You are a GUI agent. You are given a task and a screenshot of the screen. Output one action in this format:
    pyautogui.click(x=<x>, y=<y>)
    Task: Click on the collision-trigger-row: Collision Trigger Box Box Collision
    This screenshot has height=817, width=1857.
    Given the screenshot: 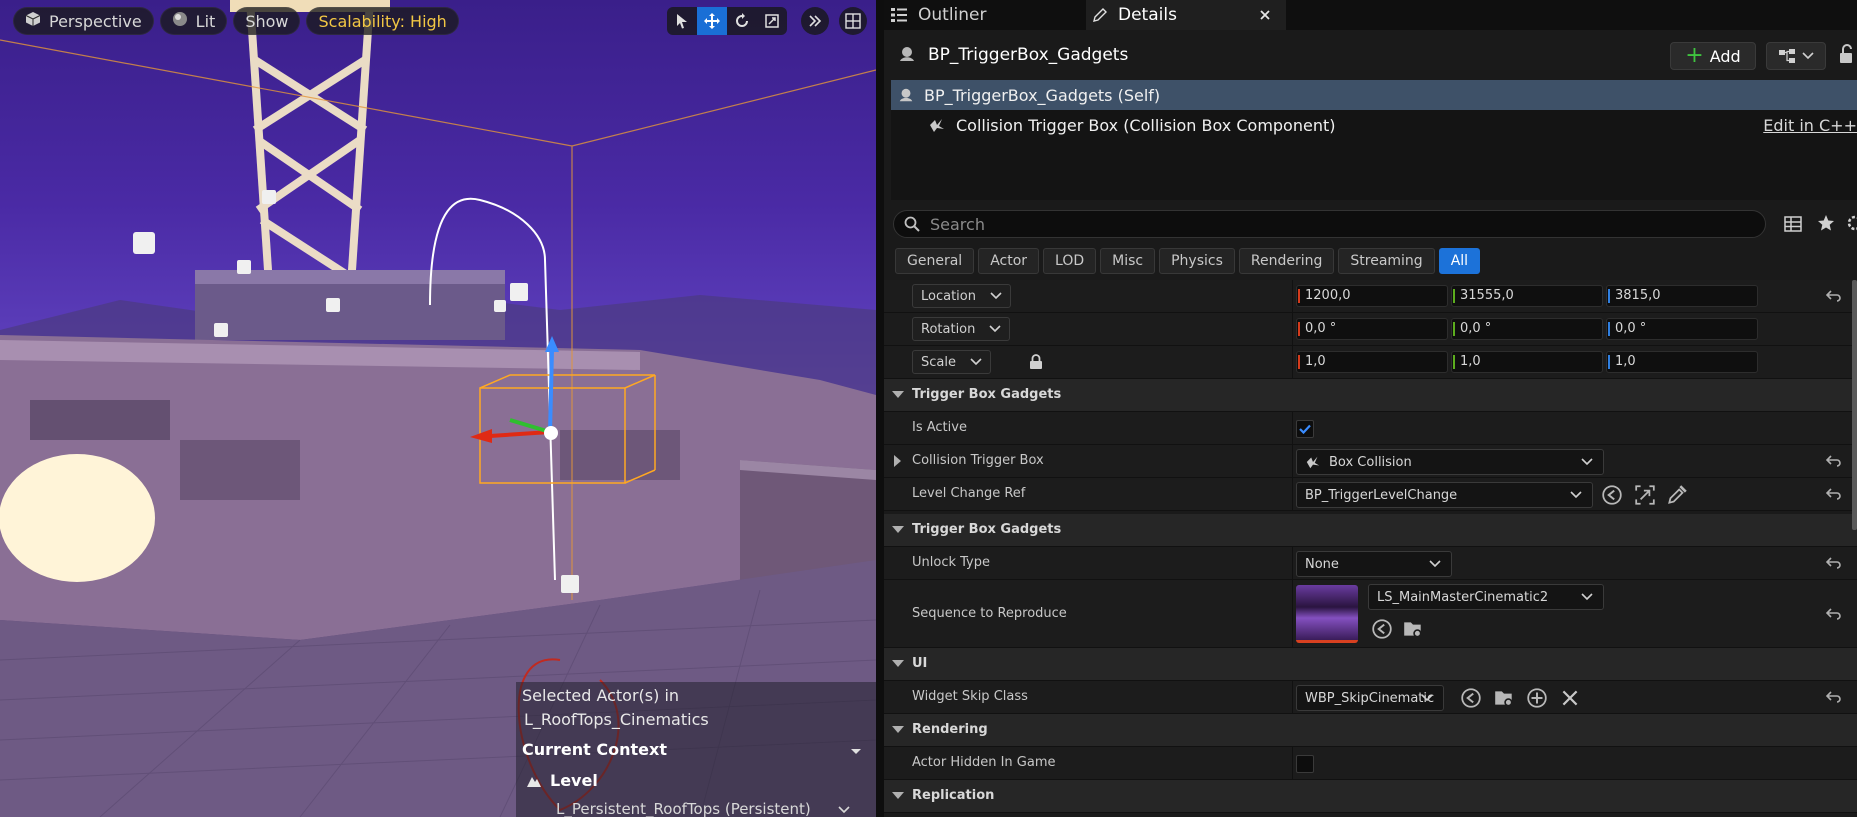 What is the action you would take?
    pyautogui.click(x=1370, y=461)
    